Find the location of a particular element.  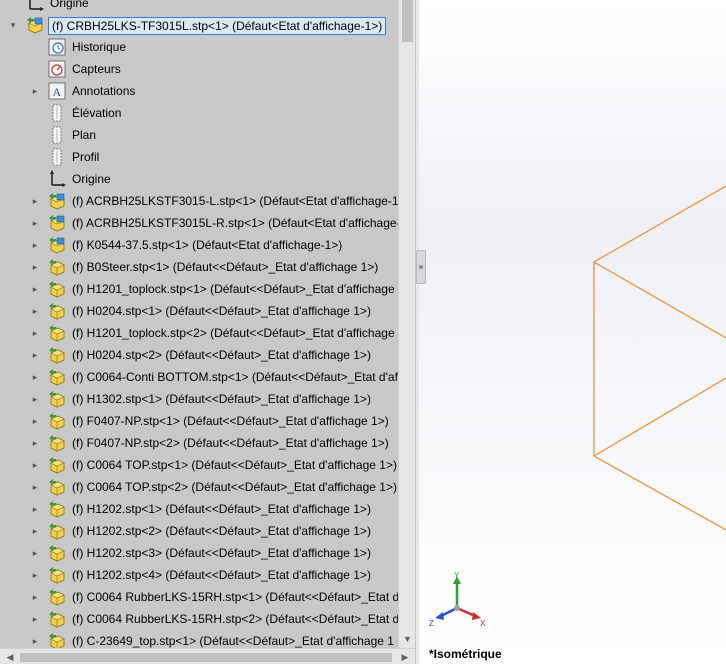

triad-x-label: X is located at coordinates (483, 623).